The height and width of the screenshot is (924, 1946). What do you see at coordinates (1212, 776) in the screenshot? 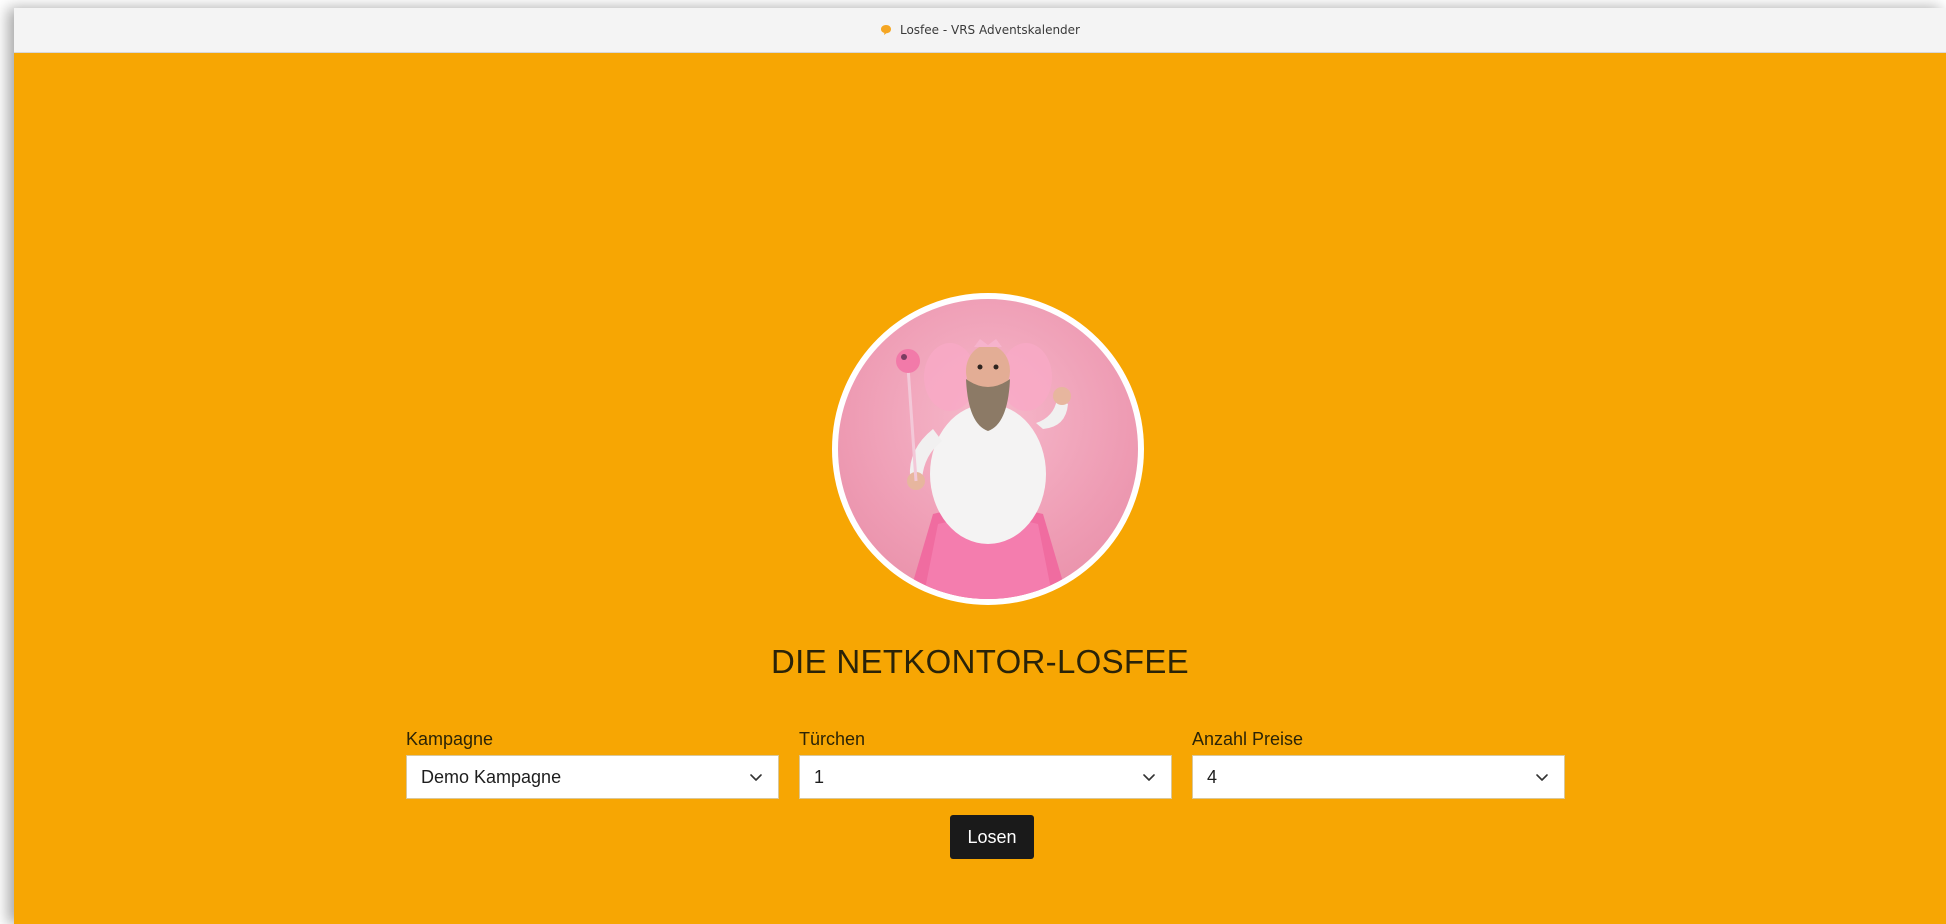
I see `prizes-select-value: 4` at bounding box center [1212, 776].